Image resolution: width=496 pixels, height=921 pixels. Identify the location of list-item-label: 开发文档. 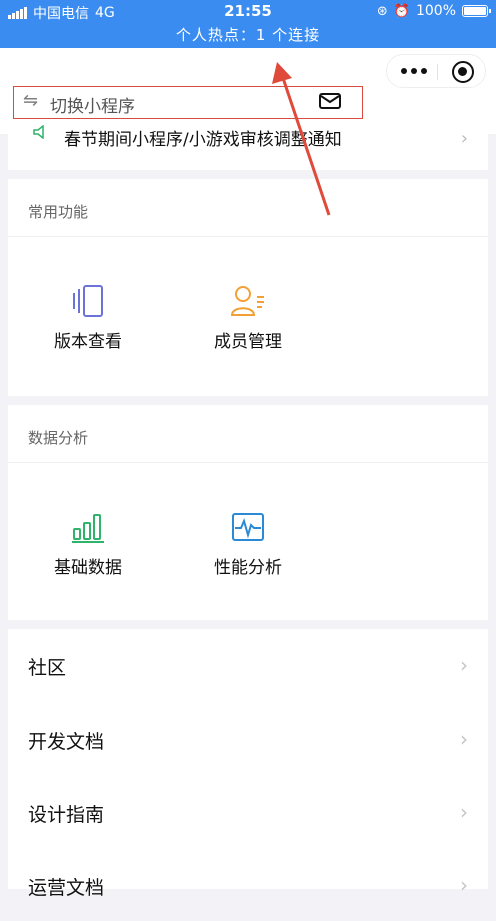
(66, 742).